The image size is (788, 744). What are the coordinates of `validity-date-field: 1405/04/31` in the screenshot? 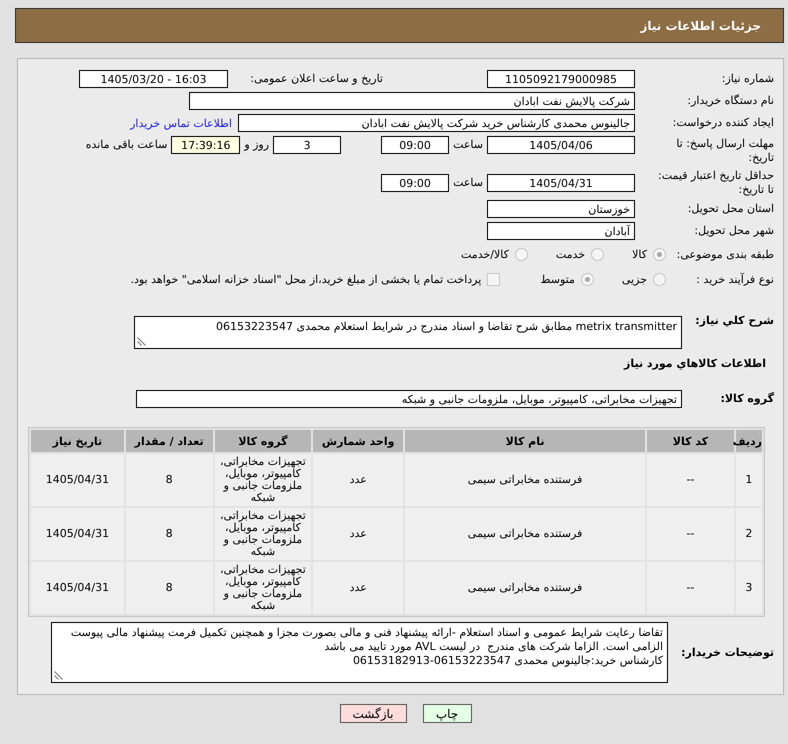 It's located at (561, 183).